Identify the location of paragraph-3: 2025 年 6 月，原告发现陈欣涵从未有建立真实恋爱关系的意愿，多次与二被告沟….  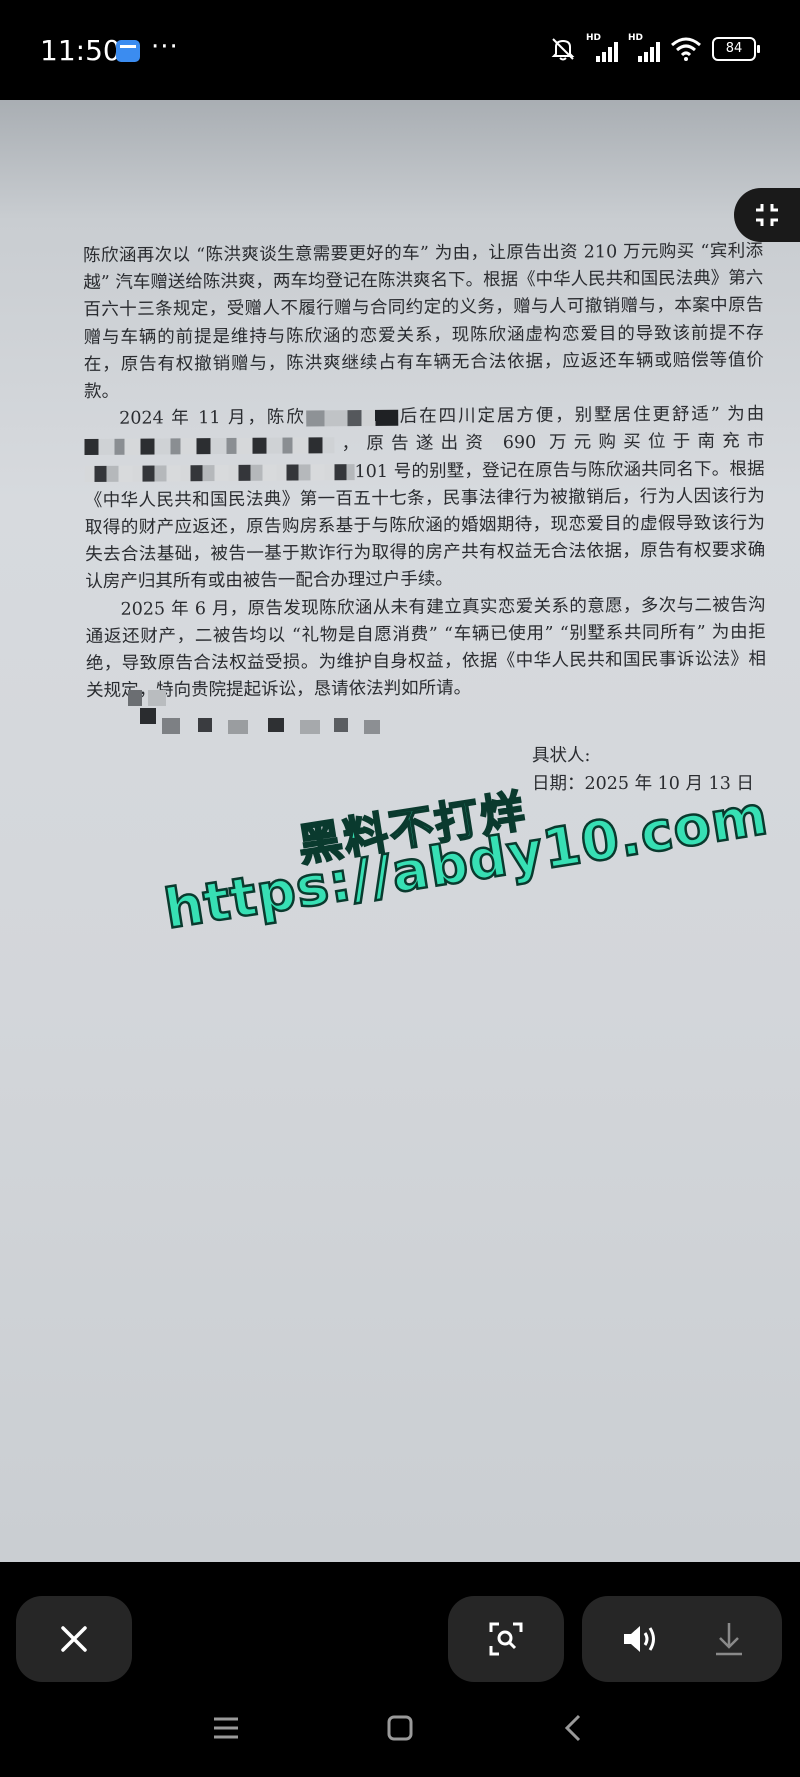
(425, 648).